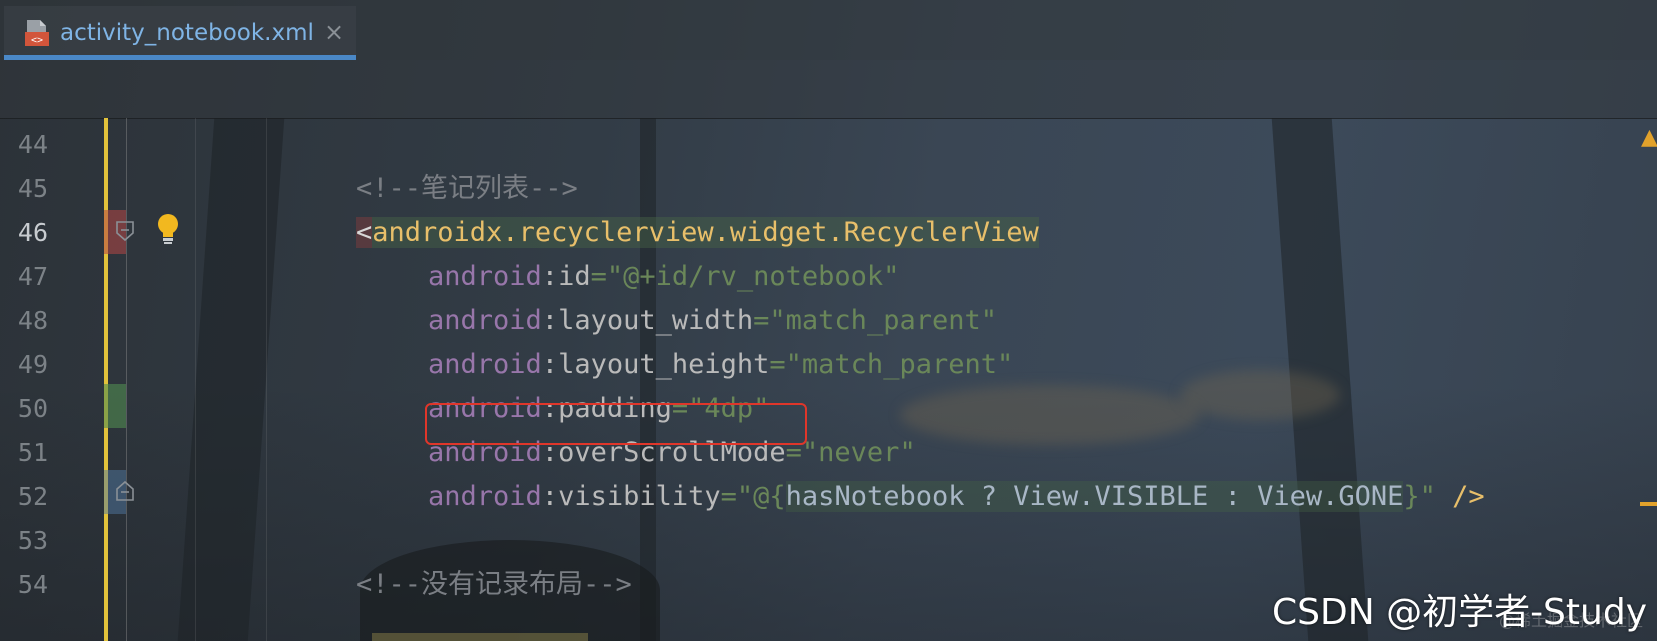  I want to click on xml-comment: <!--笔记列表-->, so click(467, 188).